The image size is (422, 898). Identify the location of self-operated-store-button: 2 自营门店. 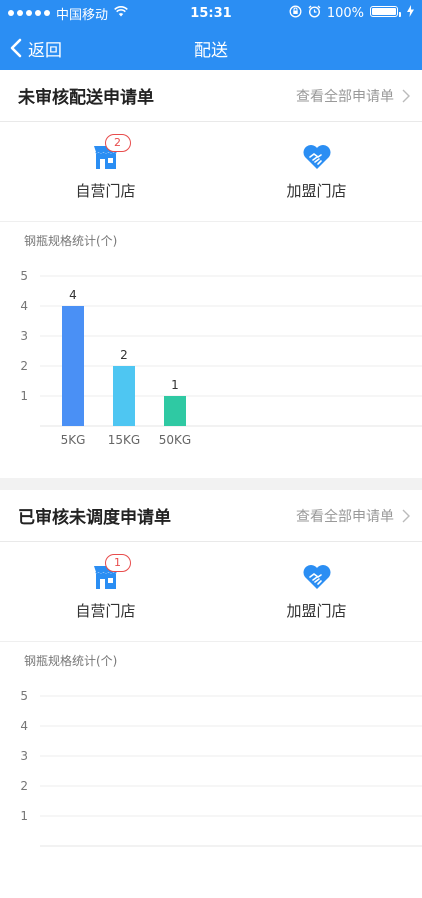
(105, 171).